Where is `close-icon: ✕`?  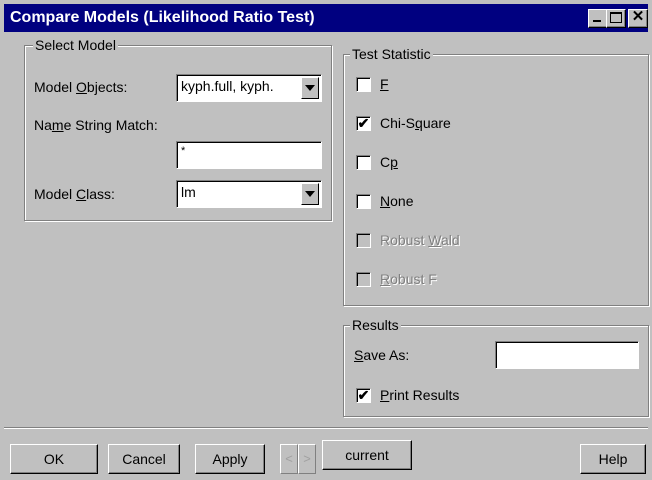
close-icon: ✕ is located at coordinates (638, 16).